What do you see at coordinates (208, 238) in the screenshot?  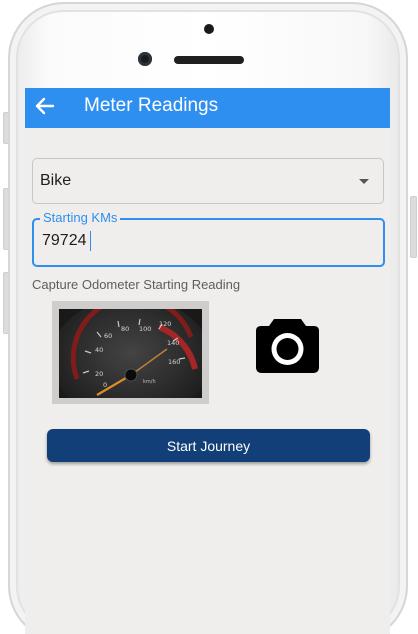 I see `starting-kms-field: Starting KMs` at bounding box center [208, 238].